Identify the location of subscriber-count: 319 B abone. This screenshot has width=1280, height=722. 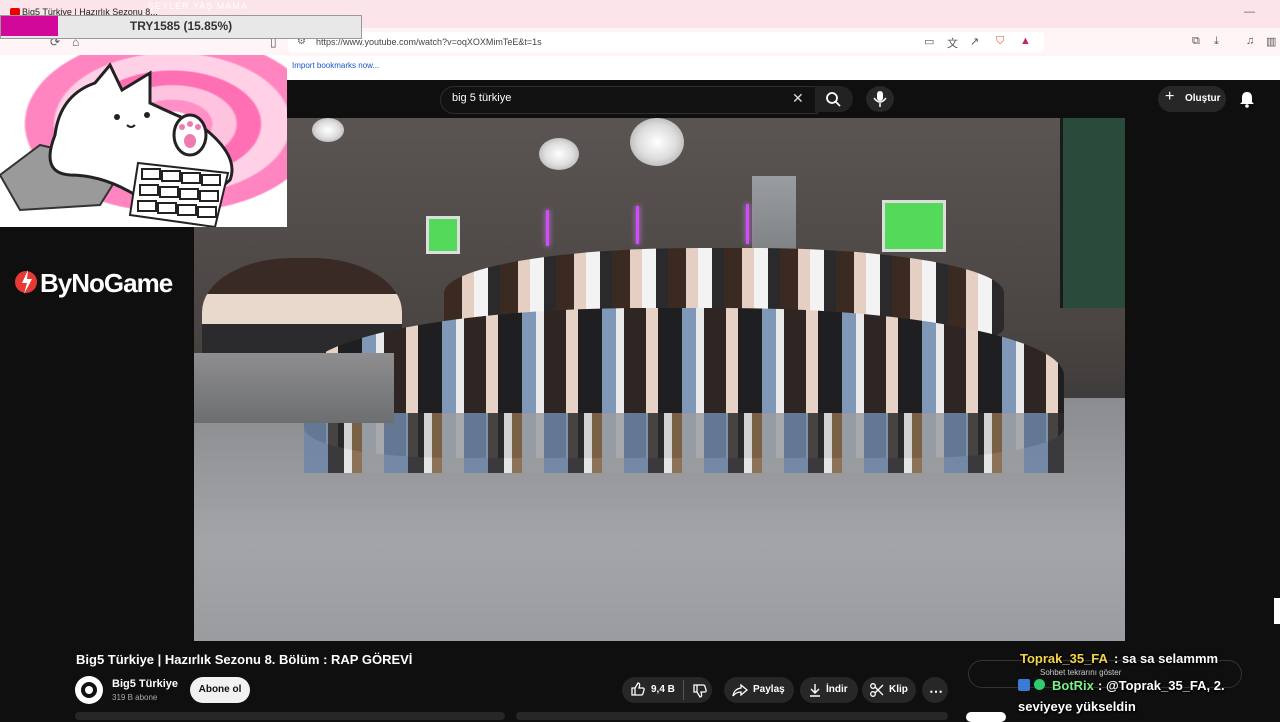
(135, 697).